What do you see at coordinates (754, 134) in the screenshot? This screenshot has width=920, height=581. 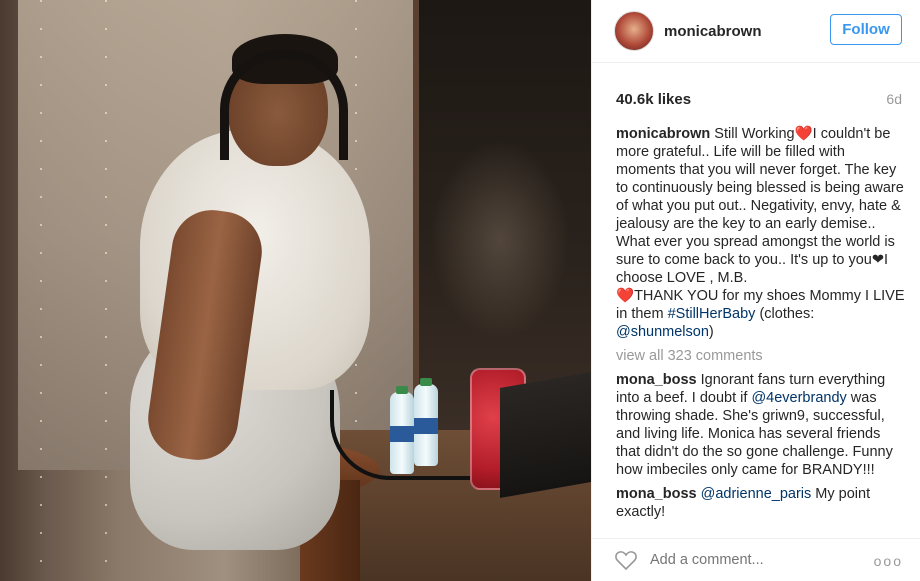 I see `caption-text: Still Working` at bounding box center [754, 134].